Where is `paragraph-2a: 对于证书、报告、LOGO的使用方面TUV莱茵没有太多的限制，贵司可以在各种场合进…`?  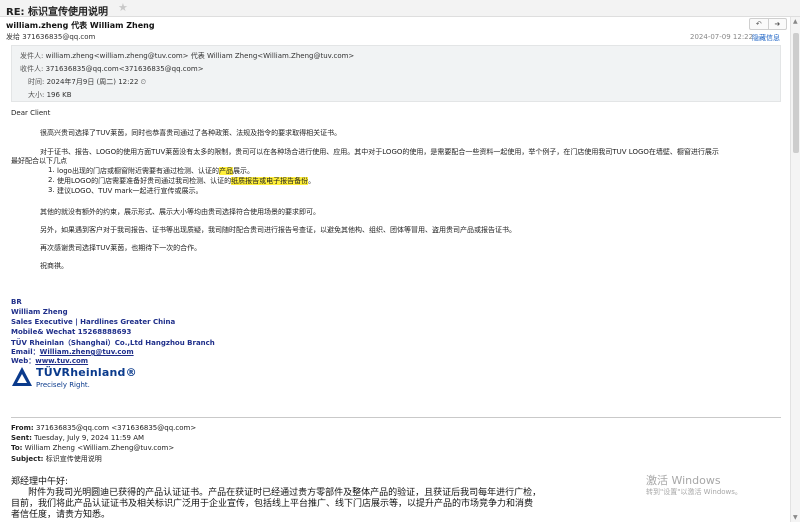 paragraph-2a: 对于证书、报告、LOGO的使用方面TUV莱茵没有太多的限制，贵司可以在各种场合进… is located at coordinates (379, 152).